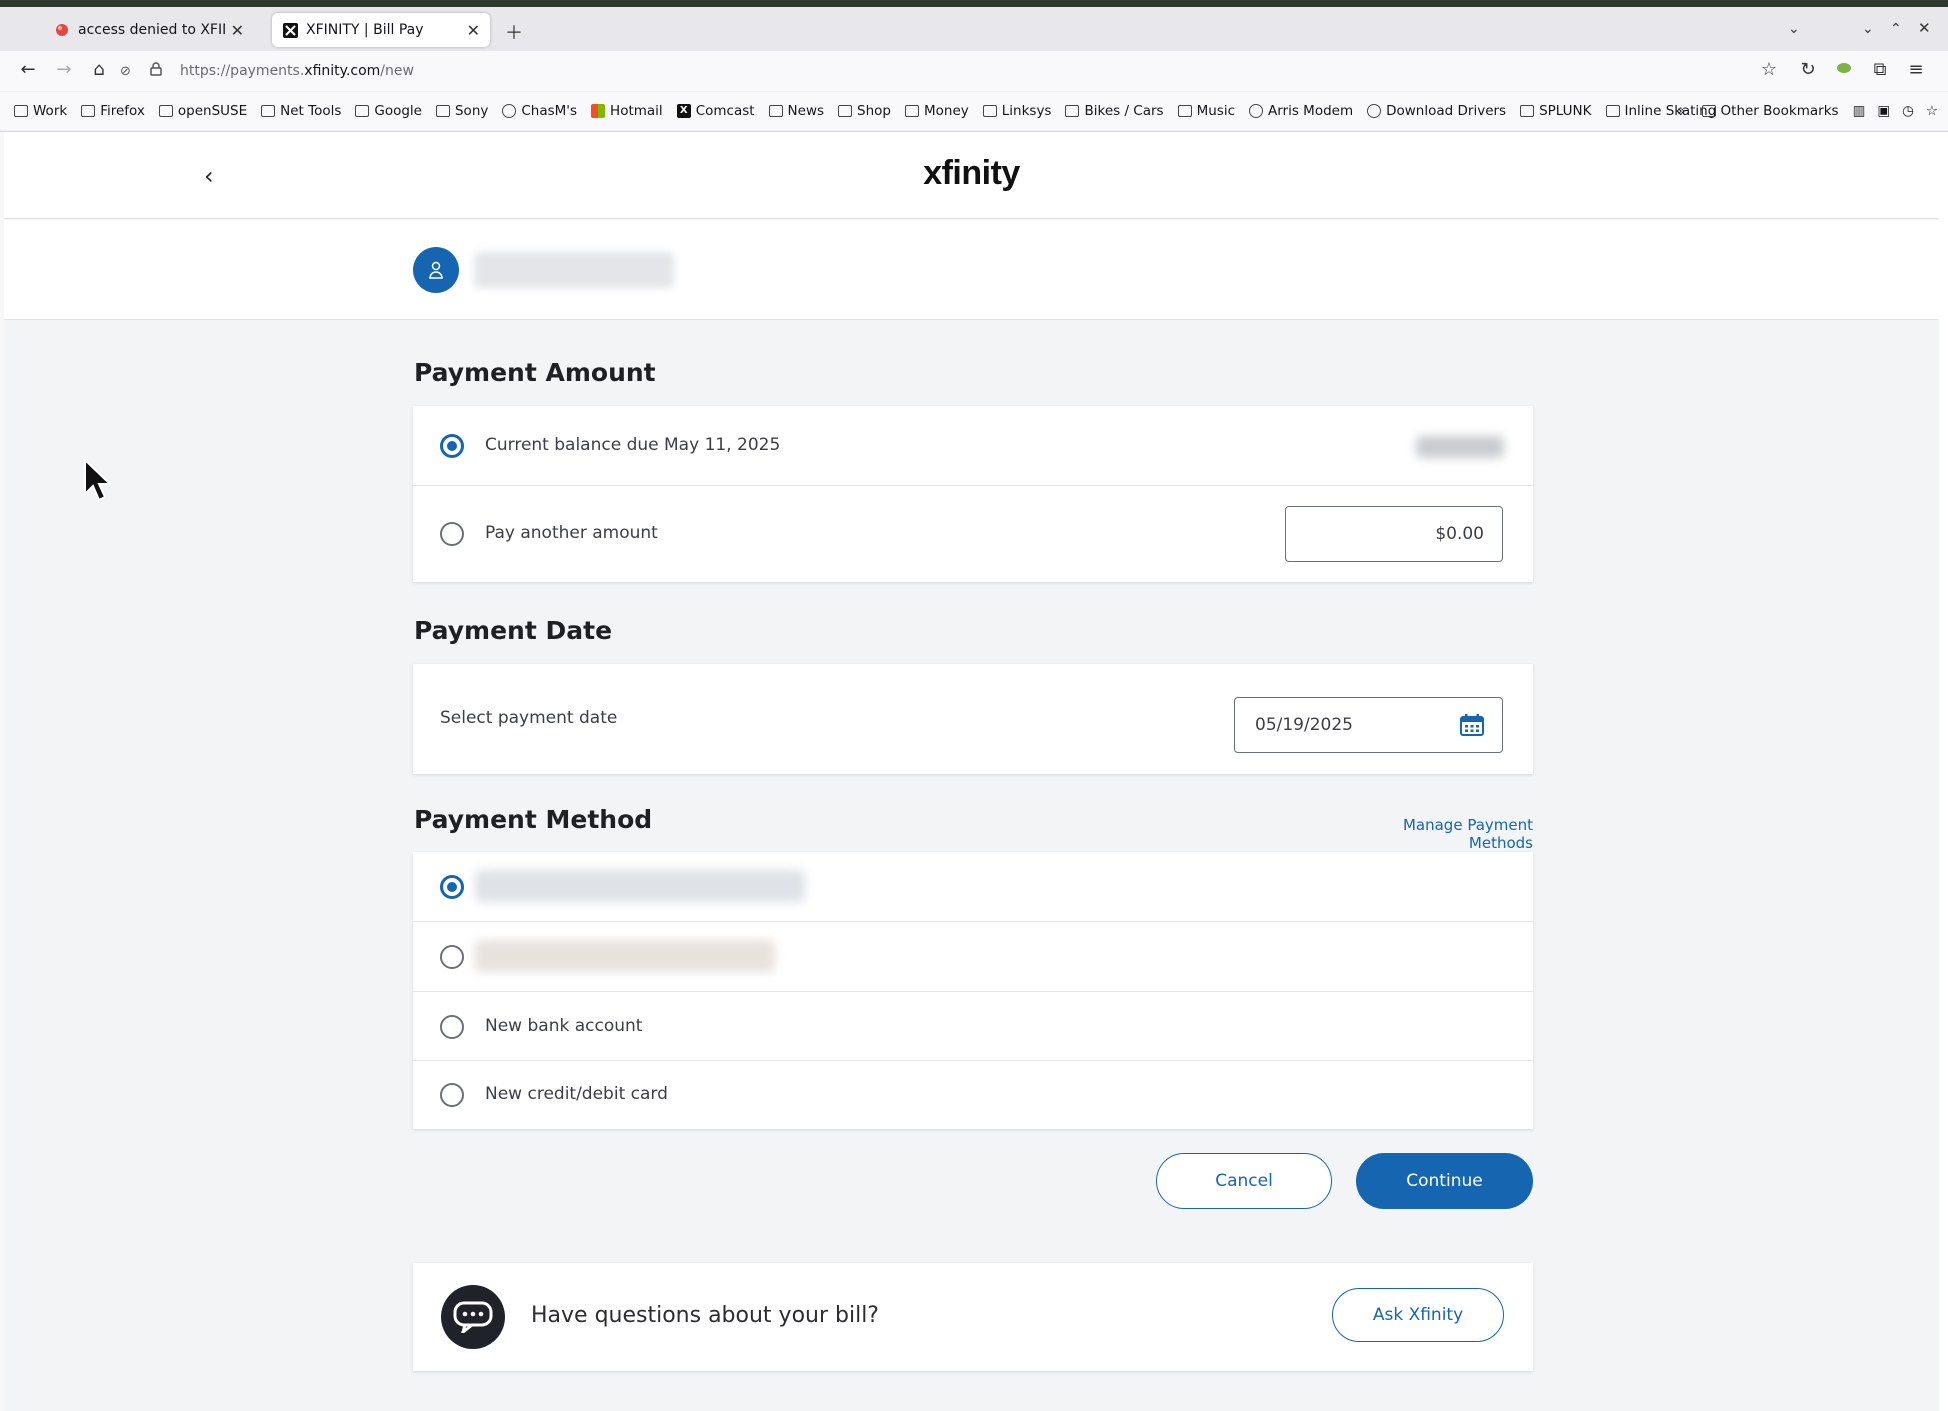 This screenshot has width=1948, height=1411. I want to click on bookmark-music: Music, so click(1206, 111).